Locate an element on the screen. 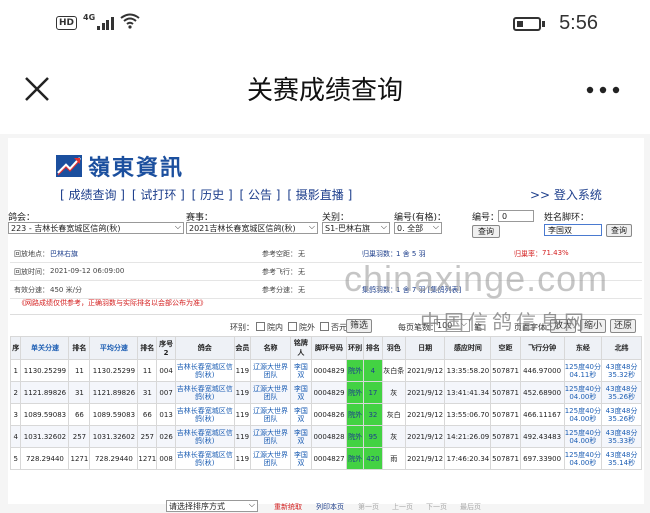  first-page-link: 第一页 is located at coordinates (368, 507).